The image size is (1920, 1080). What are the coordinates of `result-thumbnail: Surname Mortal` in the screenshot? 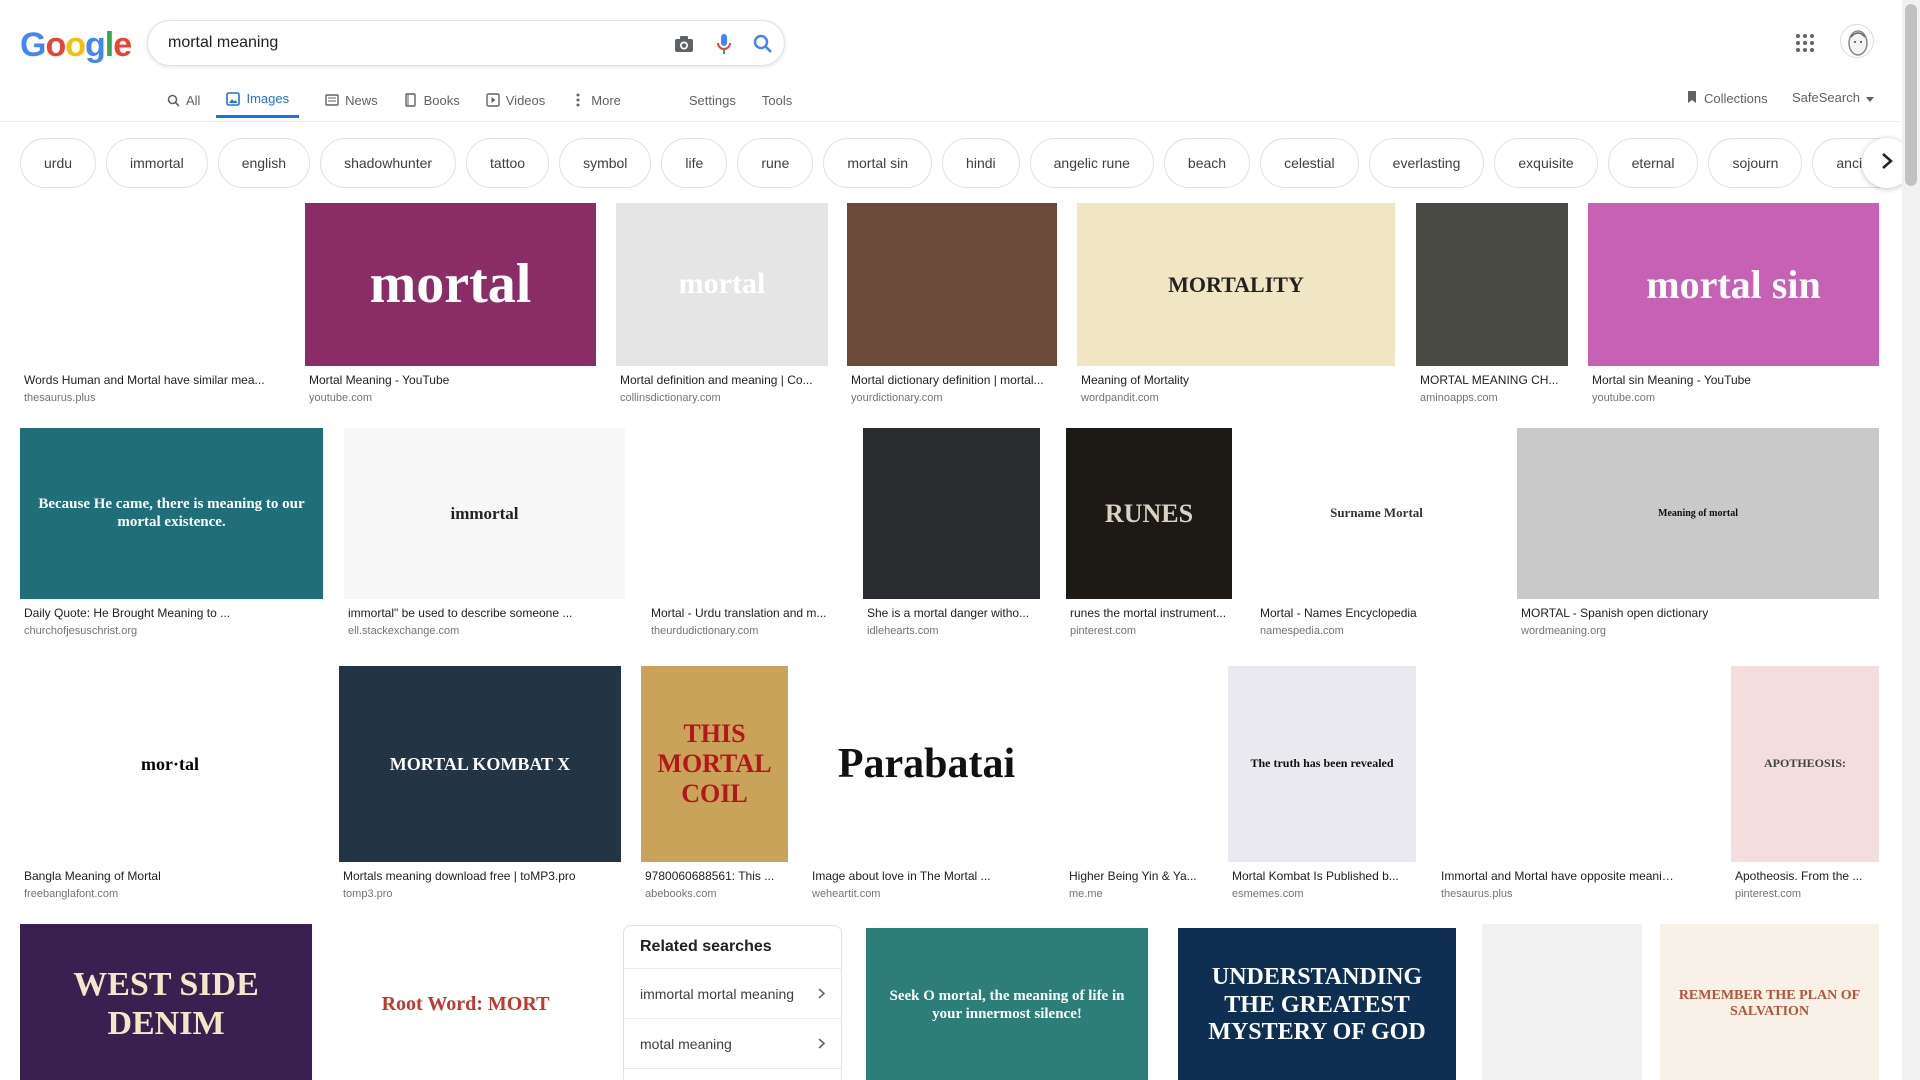 It's located at (1376, 513).